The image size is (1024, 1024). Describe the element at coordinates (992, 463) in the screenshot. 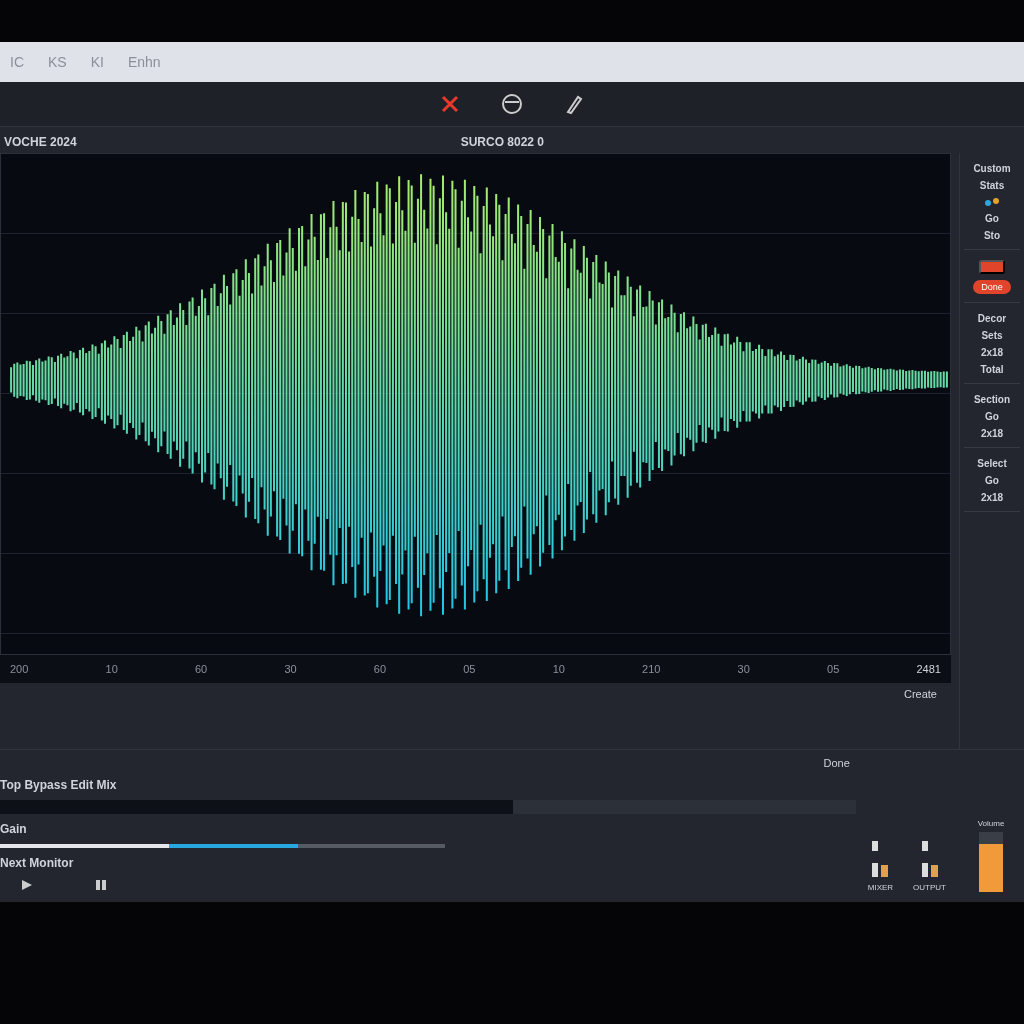

I see `side-label: Select` at that location.